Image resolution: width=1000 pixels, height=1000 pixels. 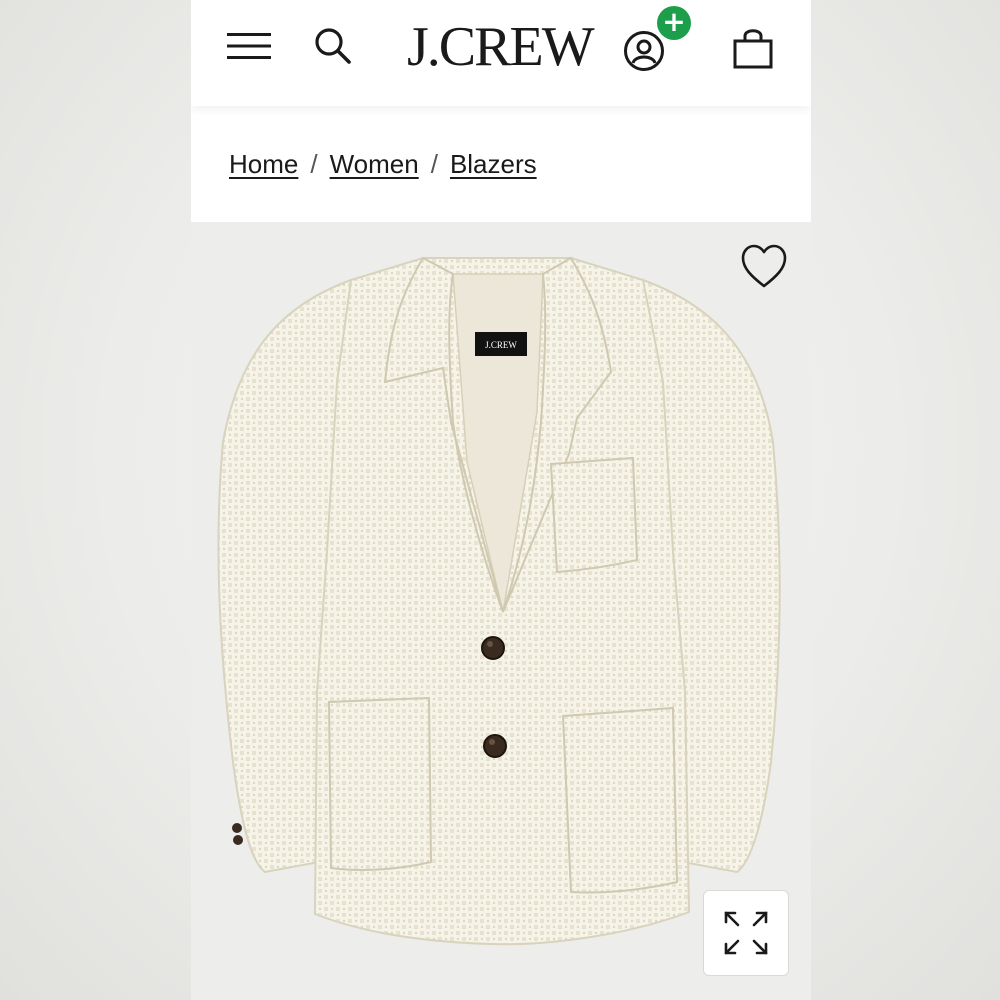 I want to click on zoom-button, so click(x=746, y=933).